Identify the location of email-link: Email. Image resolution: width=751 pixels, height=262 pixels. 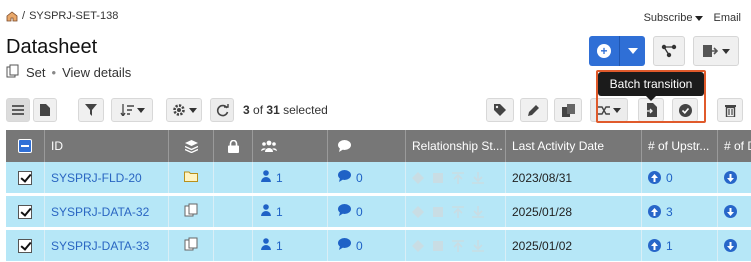
(727, 18).